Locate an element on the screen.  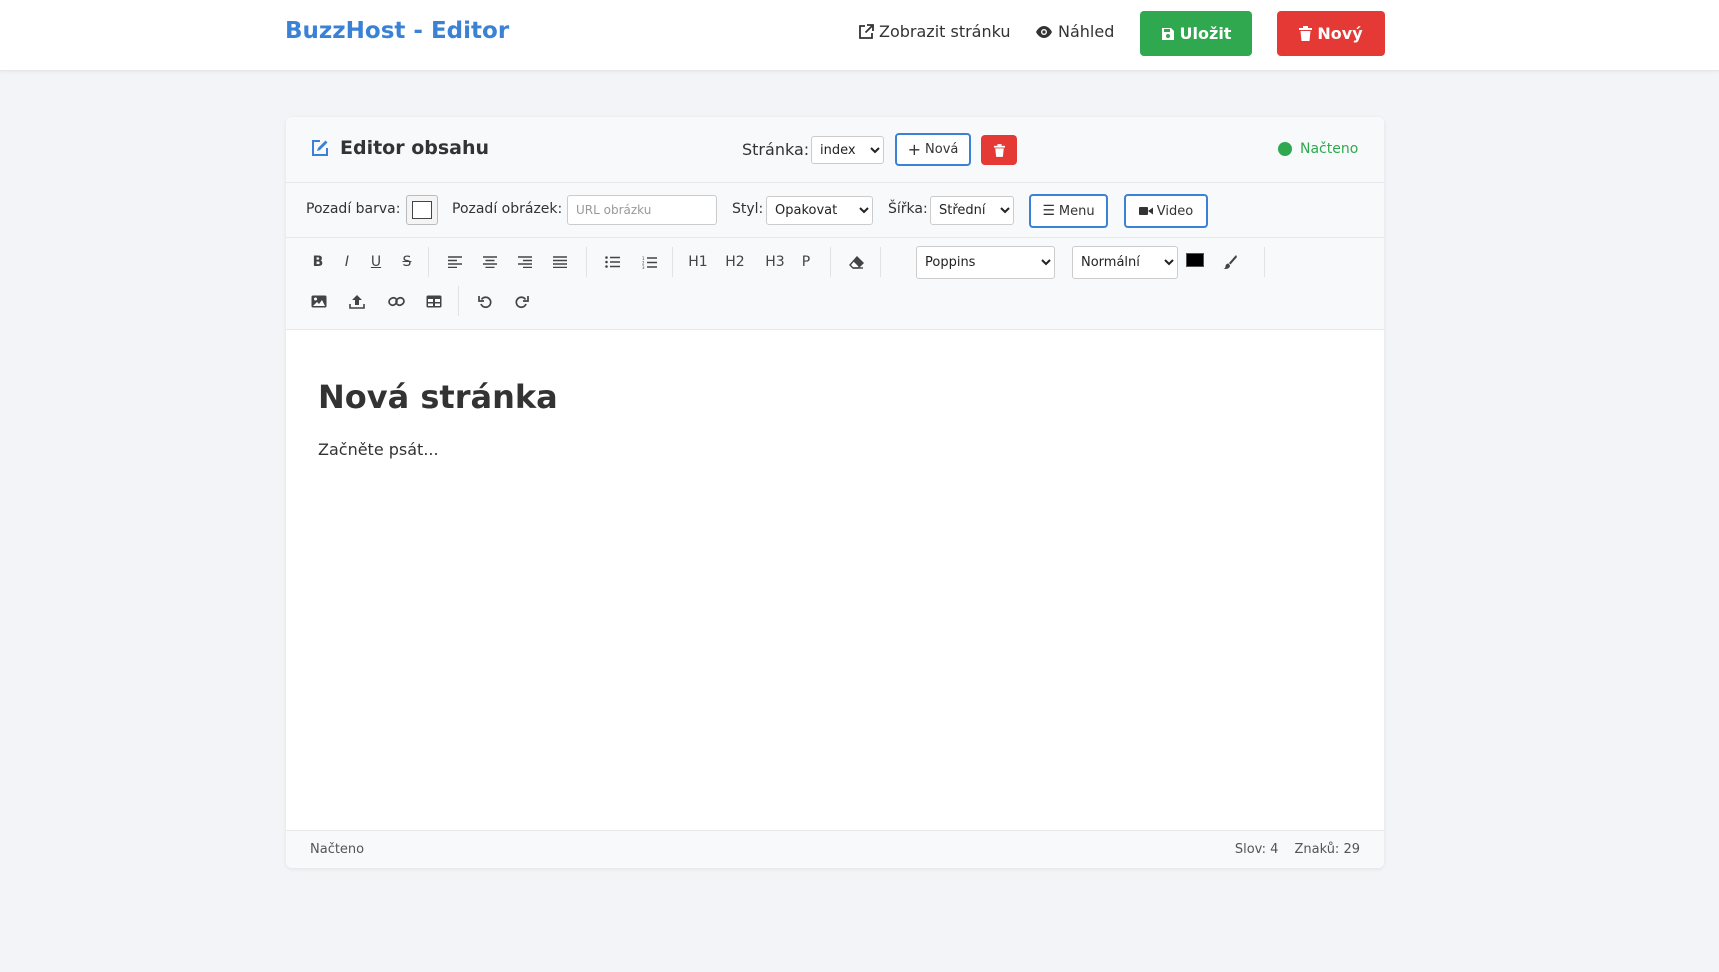
brand-title: BuzzHost - Editor is located at coordinates (397, 31).